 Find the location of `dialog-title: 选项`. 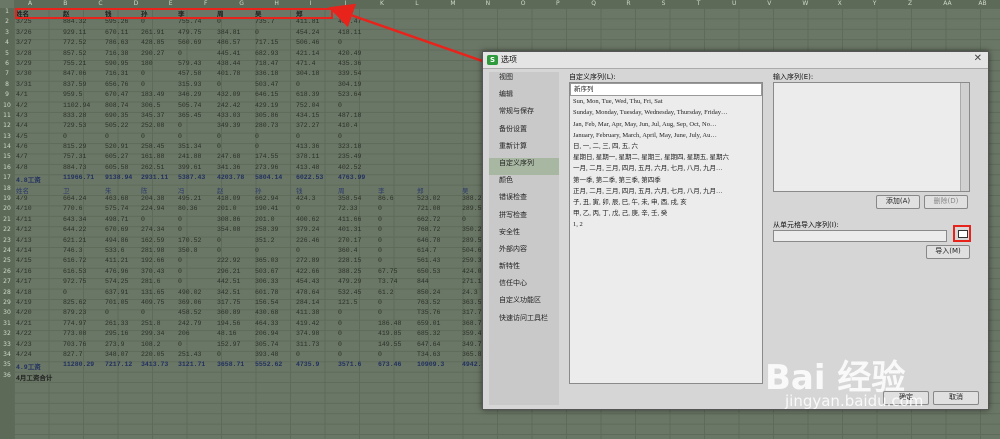

dialog-title: 选项 is located at coordinates (509, 59).